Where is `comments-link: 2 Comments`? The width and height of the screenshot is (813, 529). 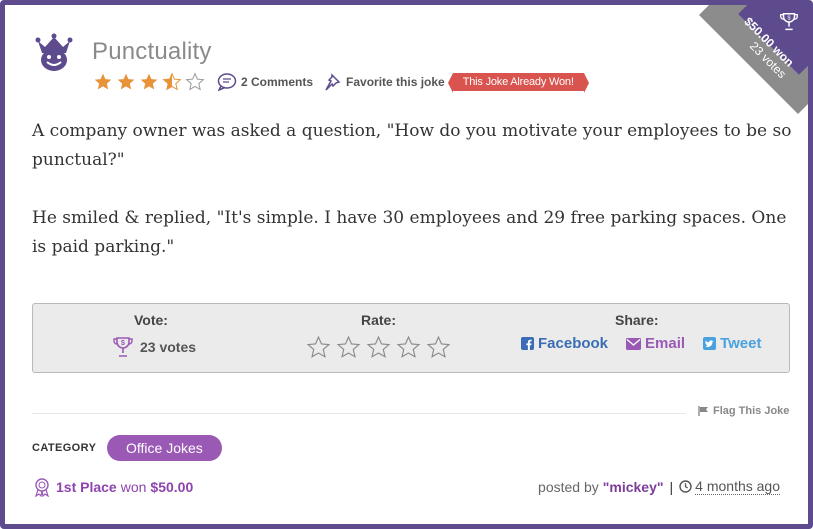 comments-link: 2 Comments is located at coordinates (265, 82).